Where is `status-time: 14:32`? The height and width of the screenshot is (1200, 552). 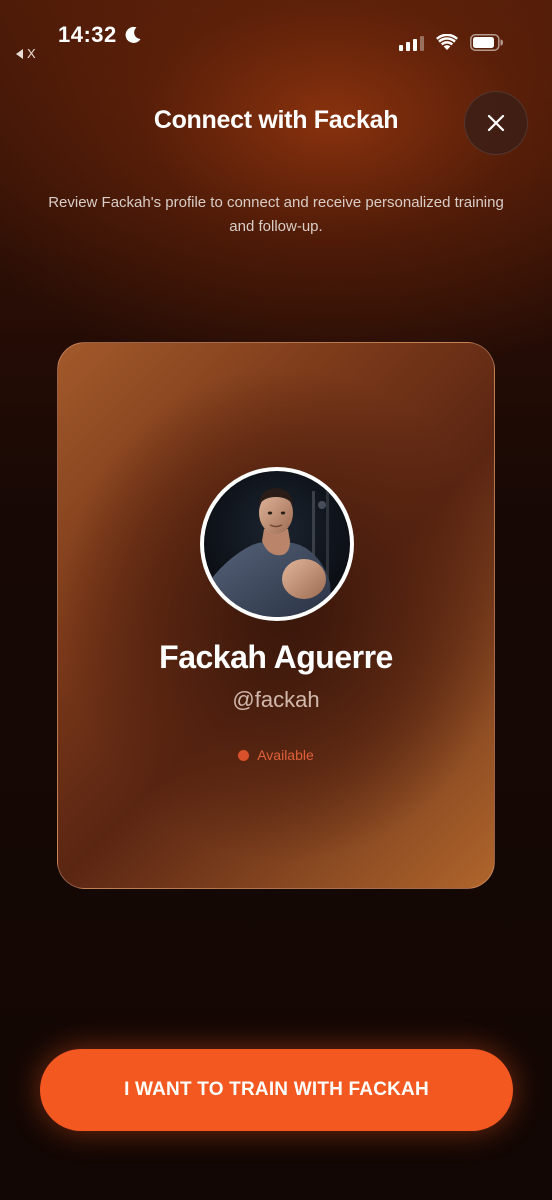 status-time: 14:32 is located at coordinates (100, 35).